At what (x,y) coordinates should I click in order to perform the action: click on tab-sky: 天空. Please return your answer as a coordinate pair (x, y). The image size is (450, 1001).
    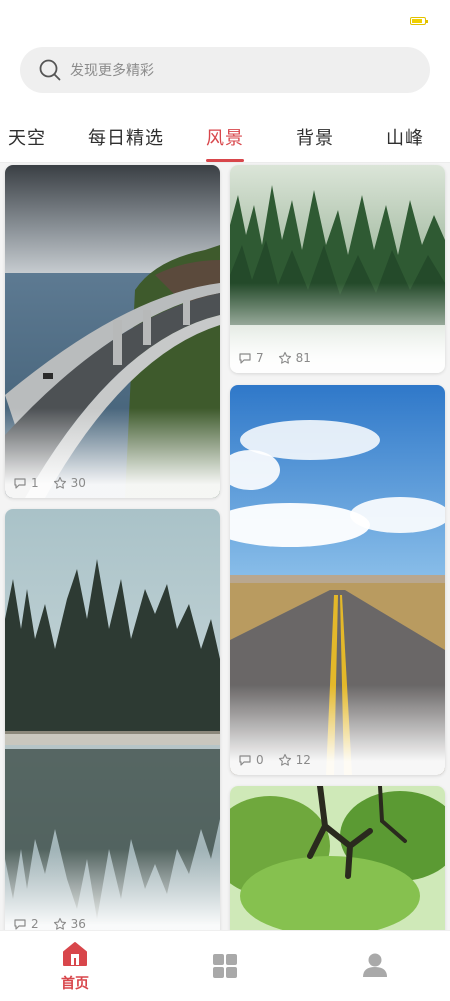
    Looking at the image, I should click on (27, 137).